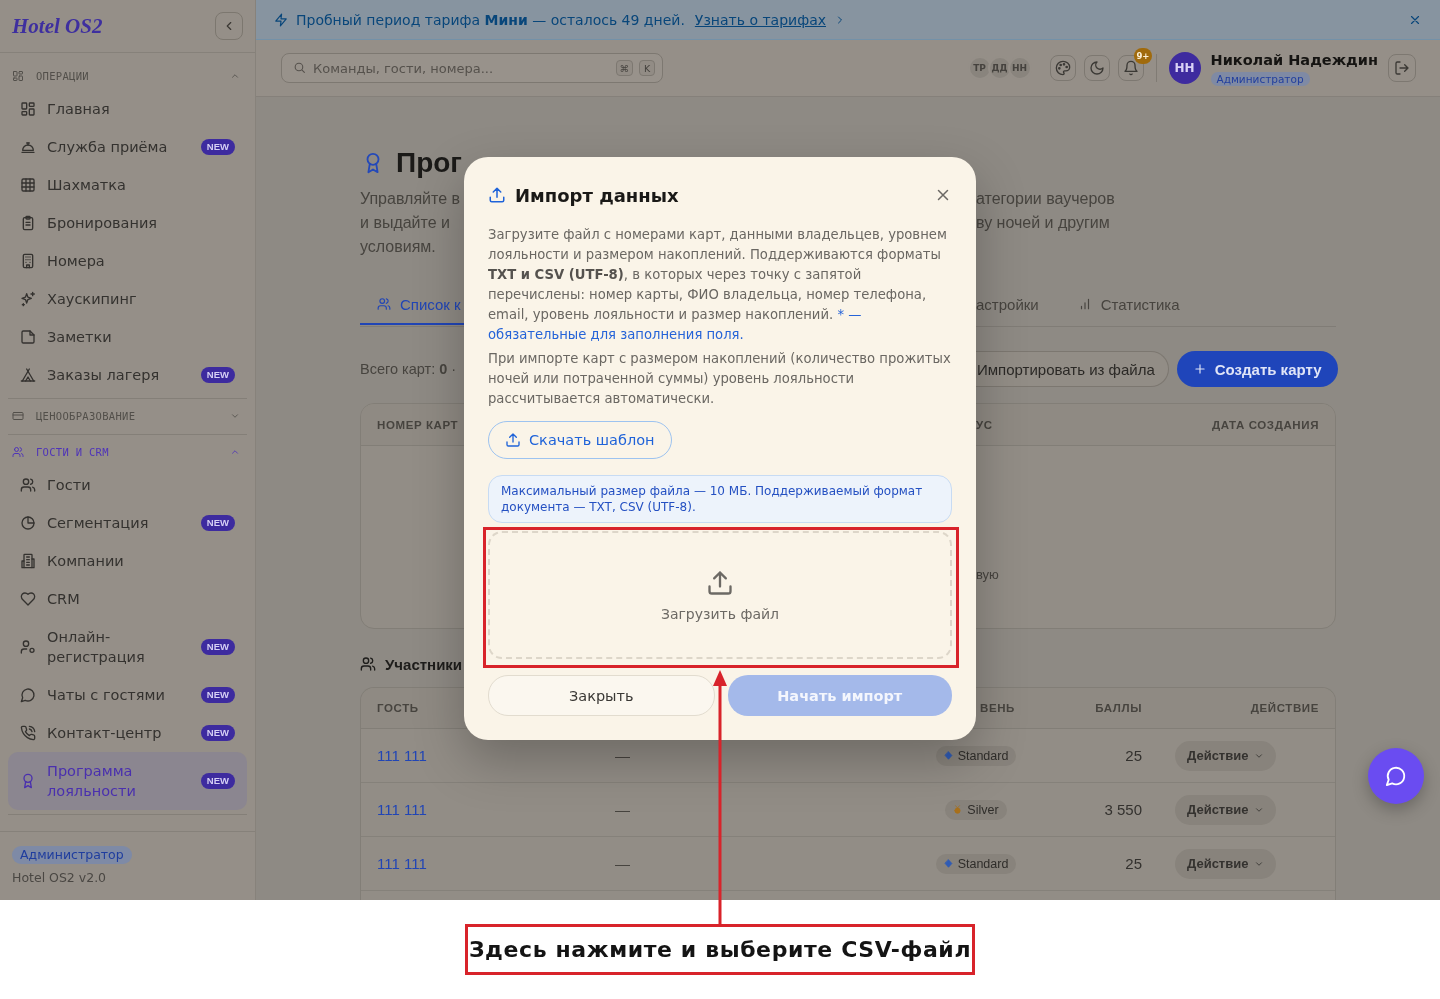  I want to click on column-header: БАЛЛЫ, so click(1118, 708).